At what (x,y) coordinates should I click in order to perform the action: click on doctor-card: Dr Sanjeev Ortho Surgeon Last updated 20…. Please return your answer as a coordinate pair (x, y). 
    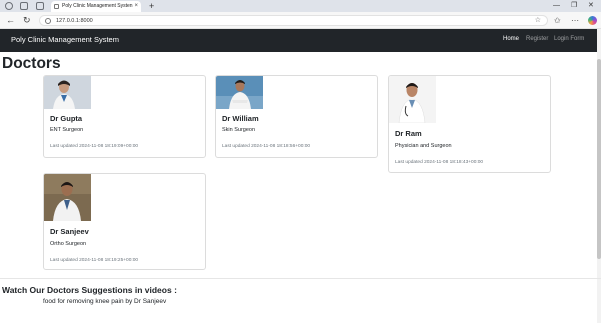
    Looking at the image, I should click on (124, 221).